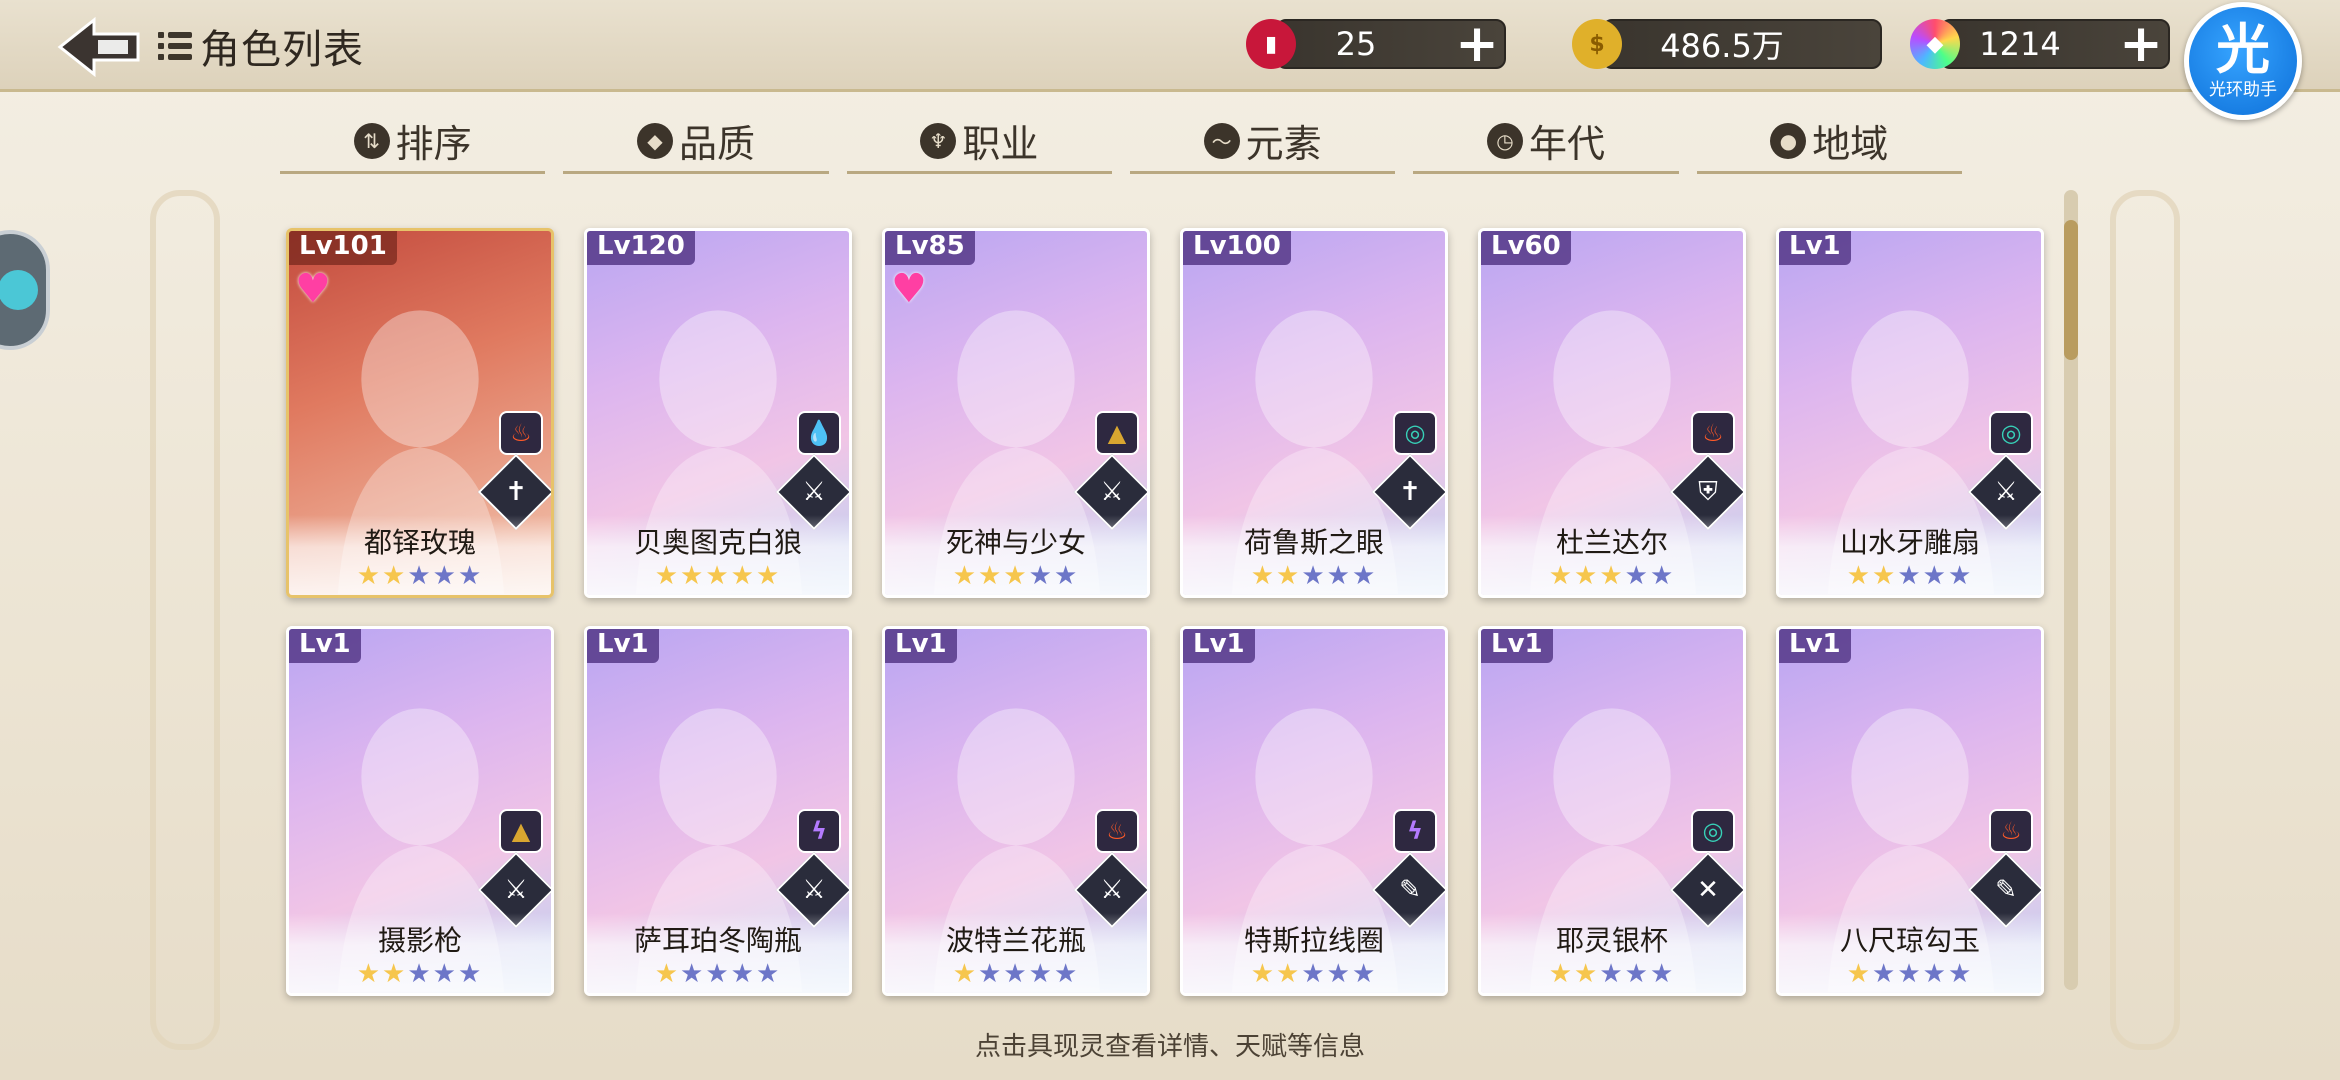 The width and height of the screenshot is (2340, 1080). I want to click on character-name: 都铎玫瑰, so click(419, 542).